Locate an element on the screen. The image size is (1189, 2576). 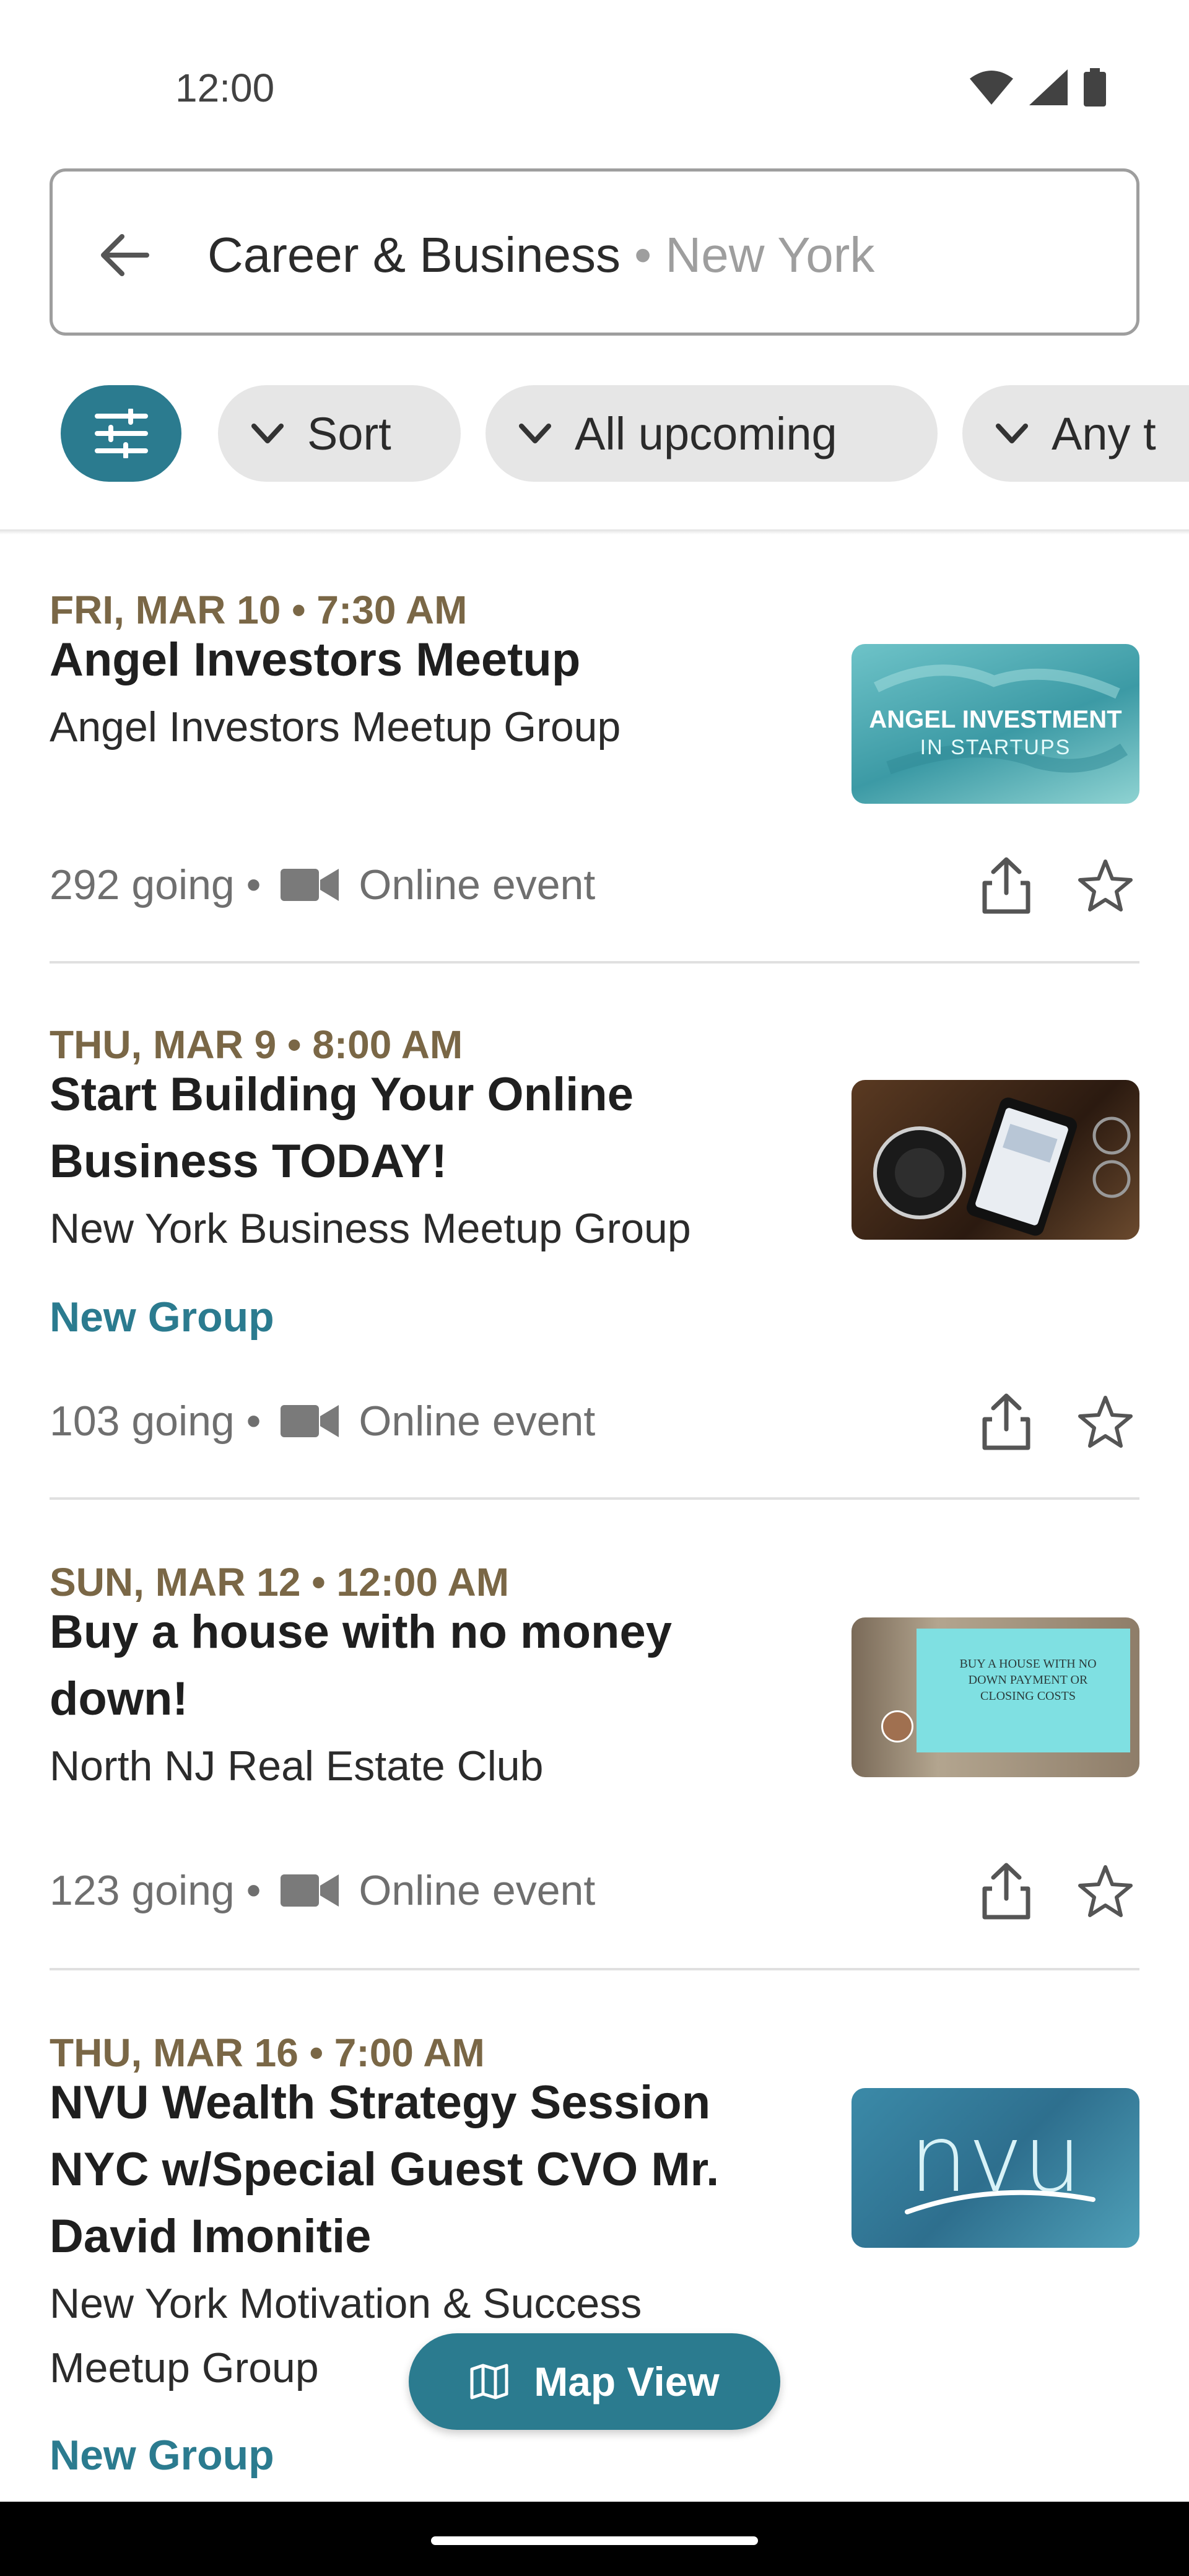
status-time: 12:00 is located at coordinates (225, 88).